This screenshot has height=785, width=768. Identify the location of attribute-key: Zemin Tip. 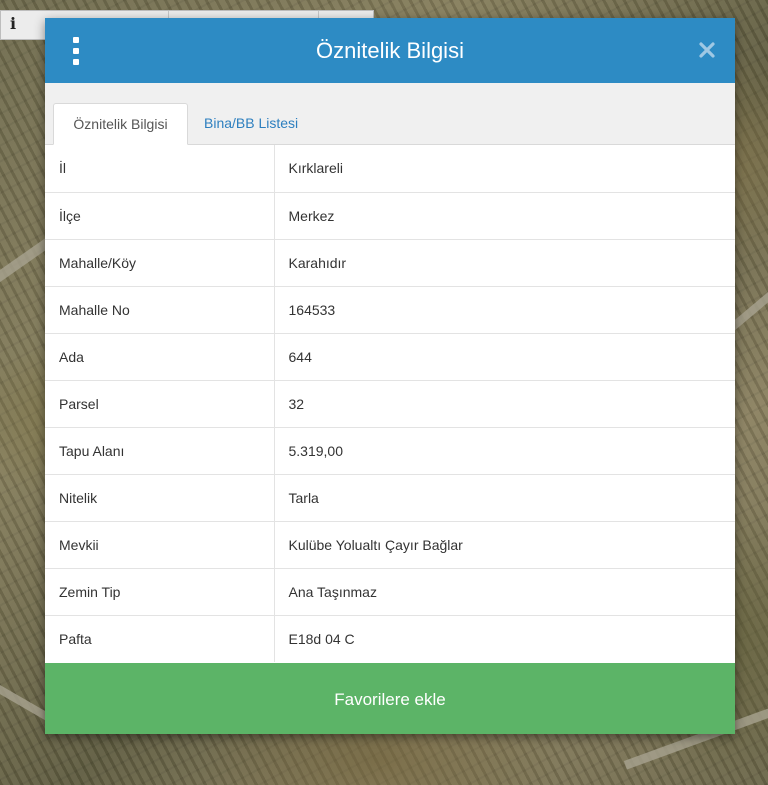
(160, 592).